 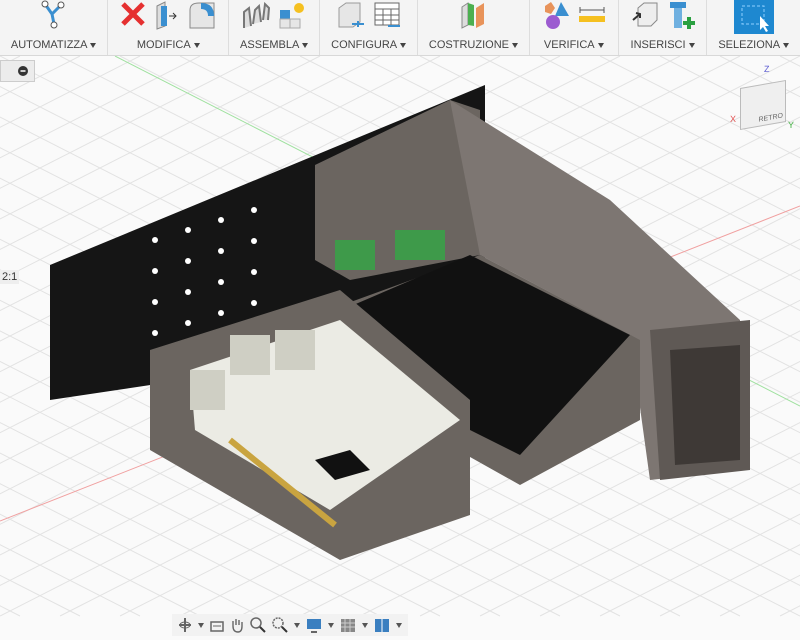 I want to click on pan-hand-icon, so click(x=237, y=625).